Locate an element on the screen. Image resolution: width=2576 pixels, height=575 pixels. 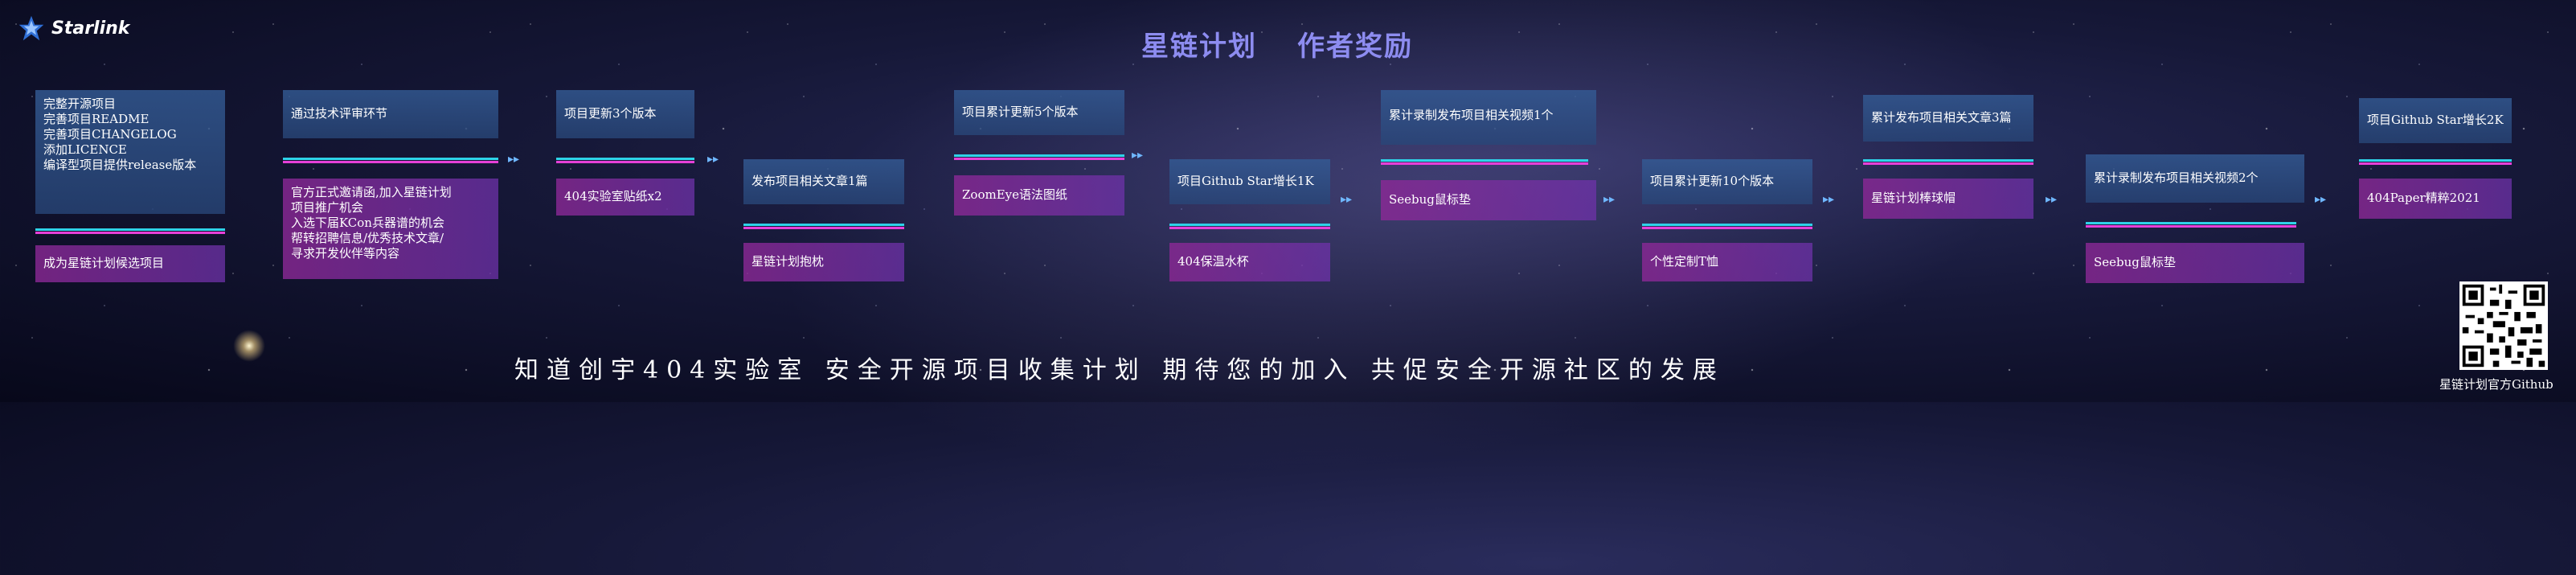
reward-line: 个性定制T恤 is located at coordinates (1684, 261).